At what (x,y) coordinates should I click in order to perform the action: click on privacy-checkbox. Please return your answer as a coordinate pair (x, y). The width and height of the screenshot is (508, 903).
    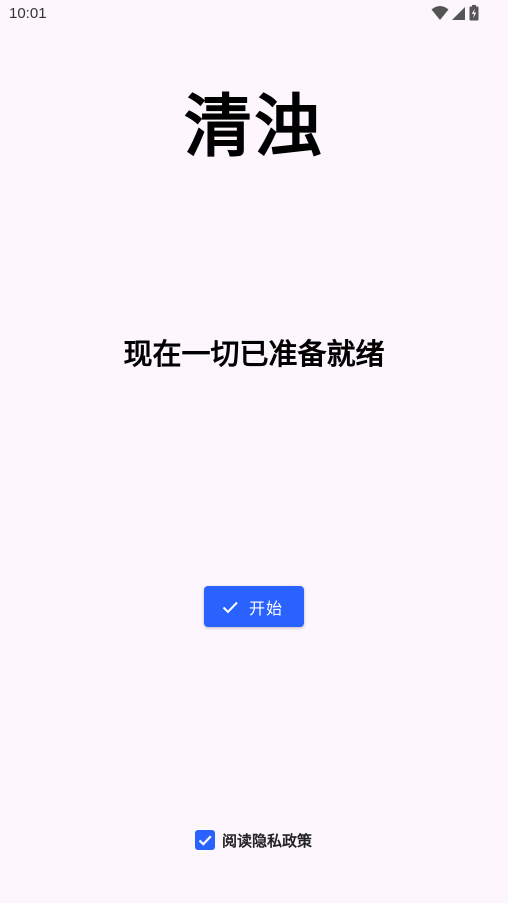
    Looking at the image, I should click on (205, 840).